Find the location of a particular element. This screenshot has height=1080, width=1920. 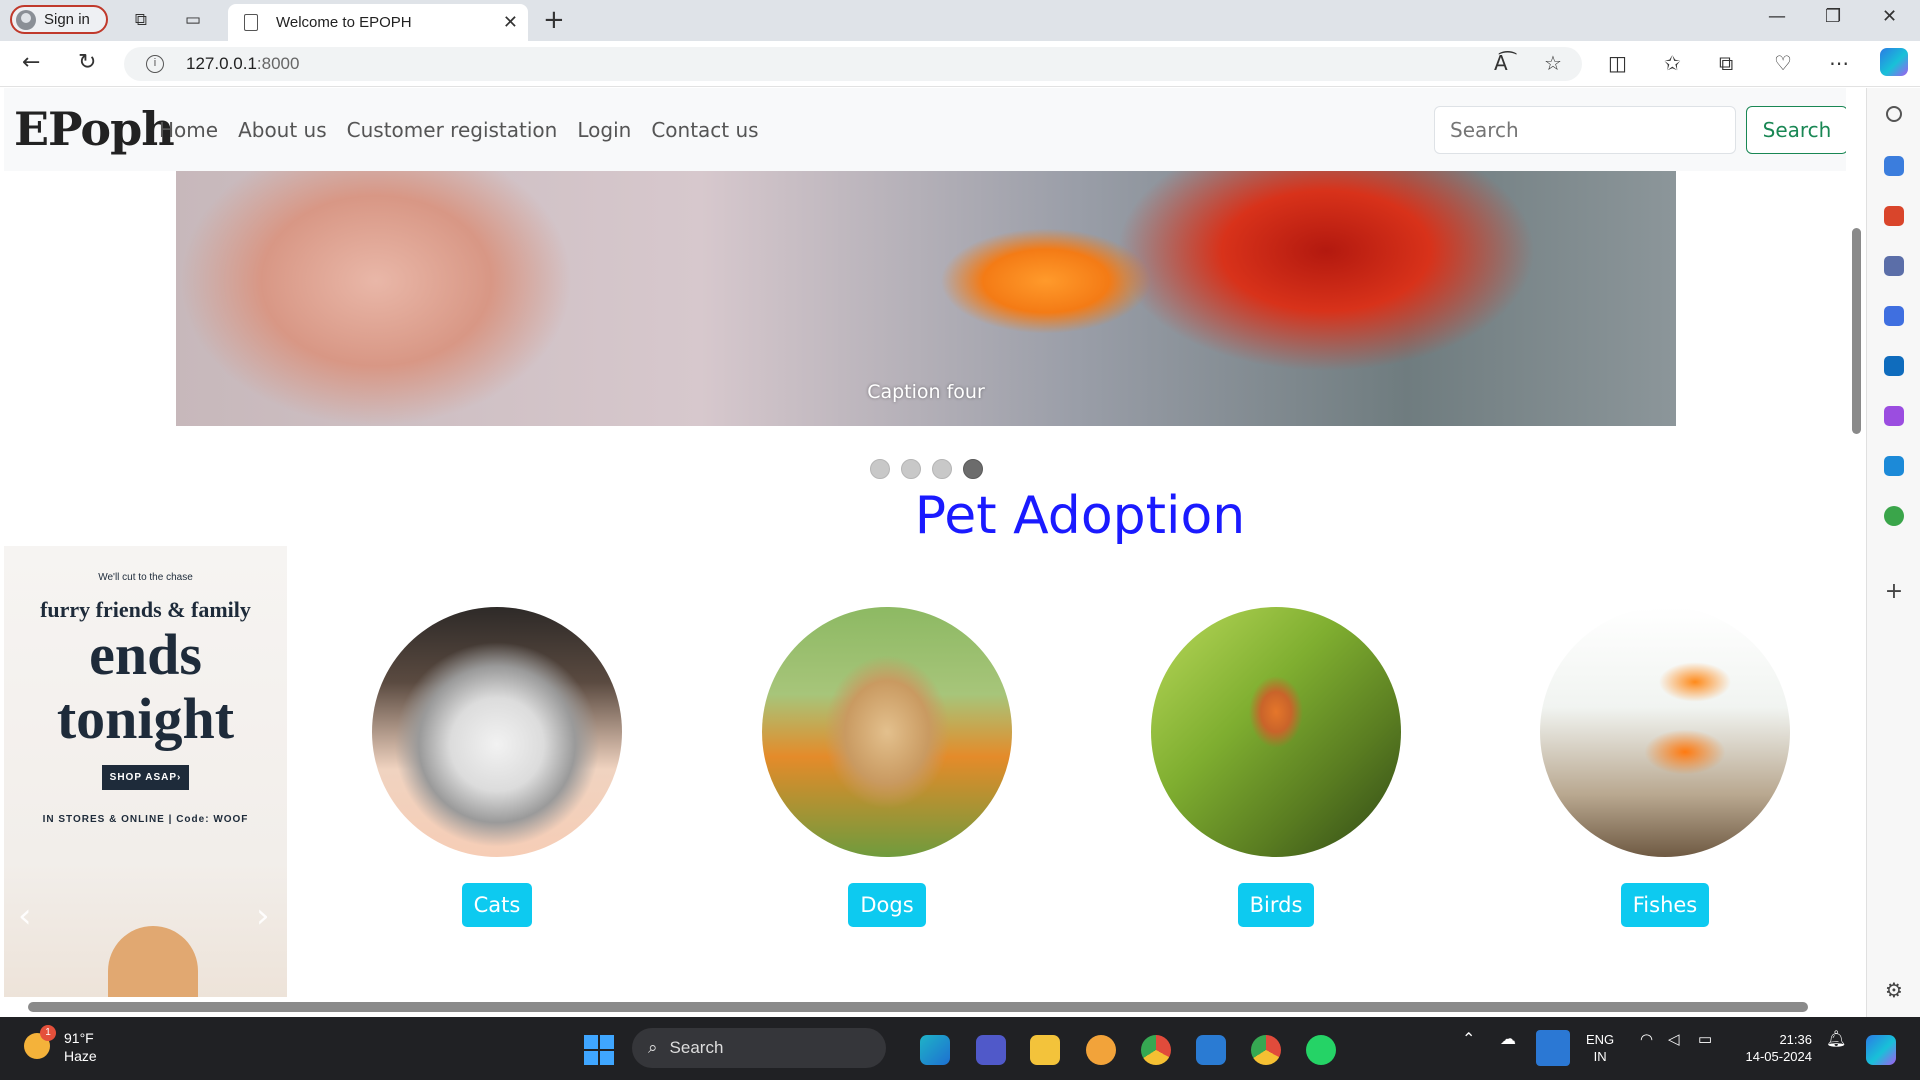

copilot-taskbar-icon is located at coordinates (1881, 1050).